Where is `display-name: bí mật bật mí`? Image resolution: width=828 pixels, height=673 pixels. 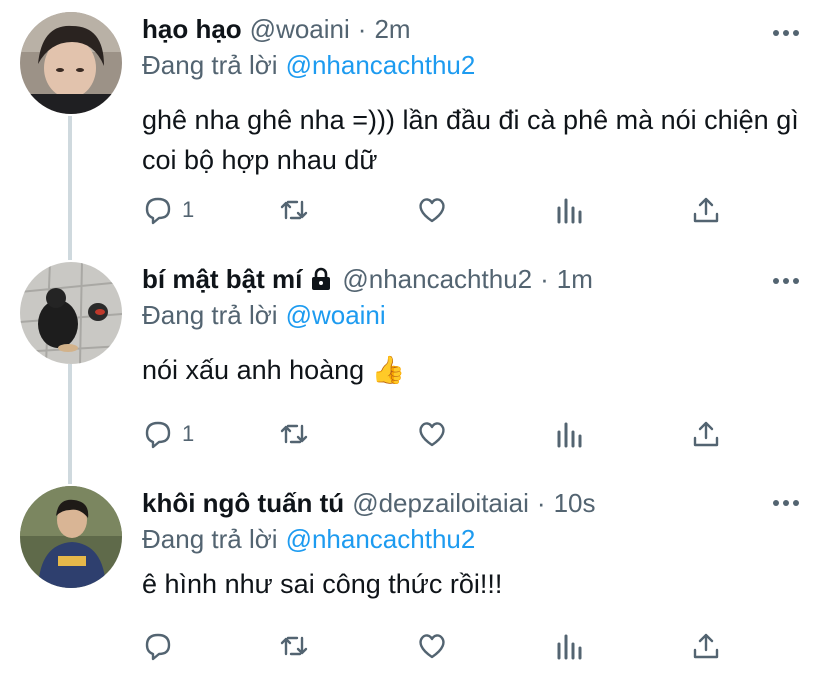 display-name: bí mật bật mí is located at coordinates (222, 279).